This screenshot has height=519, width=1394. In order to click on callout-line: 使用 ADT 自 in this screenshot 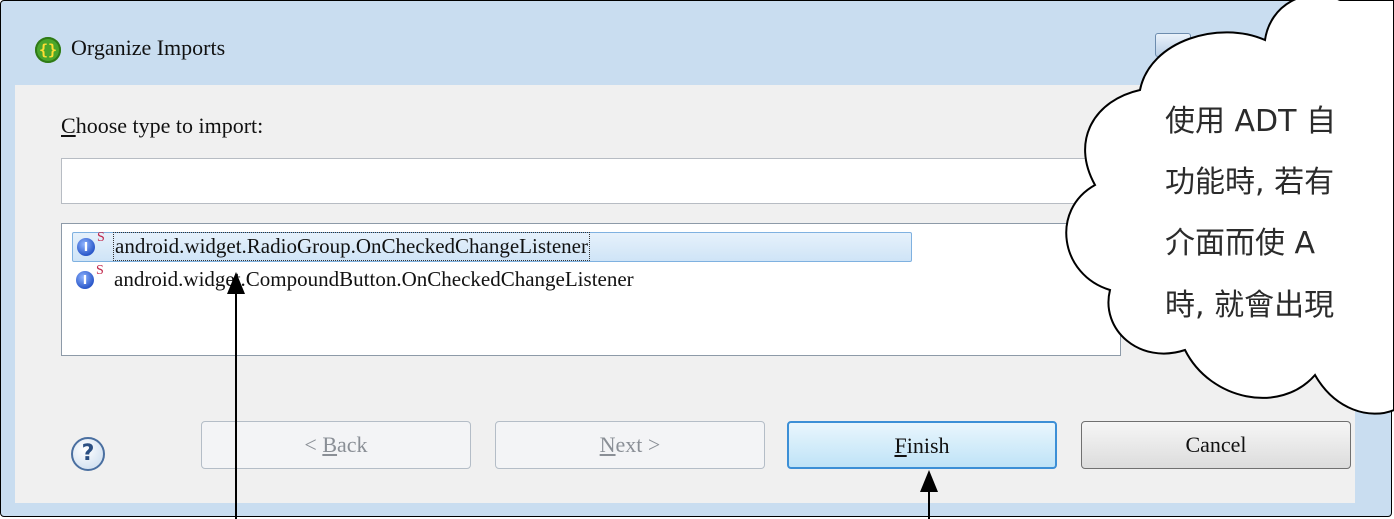, I will do `click(1251, 121)`.